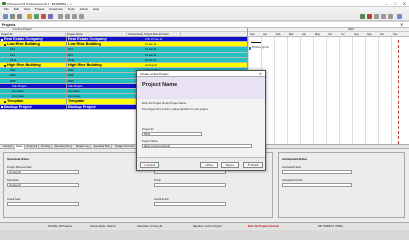 This screenshot has width=409, height=240. I want to click on minimize-button: –, so click(386, 3).